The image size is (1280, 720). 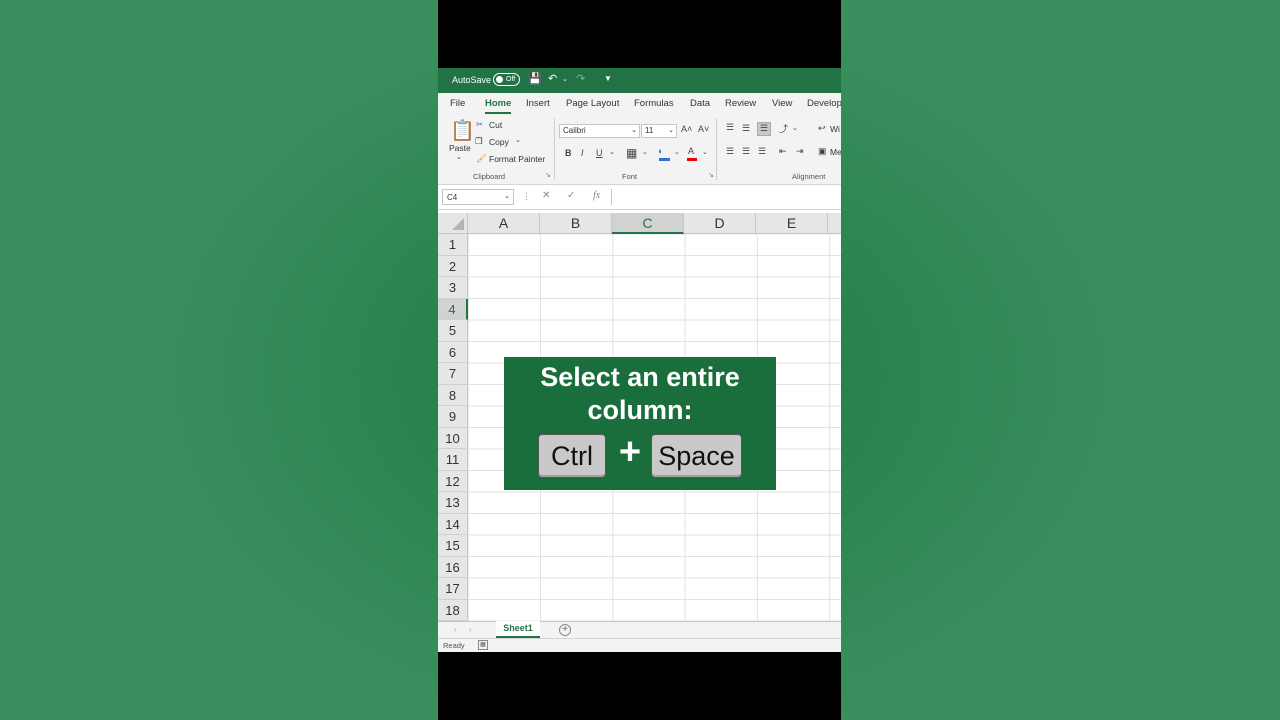 I want to click on sheet-tab-sheet1: Sheet1, so click(x=518, y=629).